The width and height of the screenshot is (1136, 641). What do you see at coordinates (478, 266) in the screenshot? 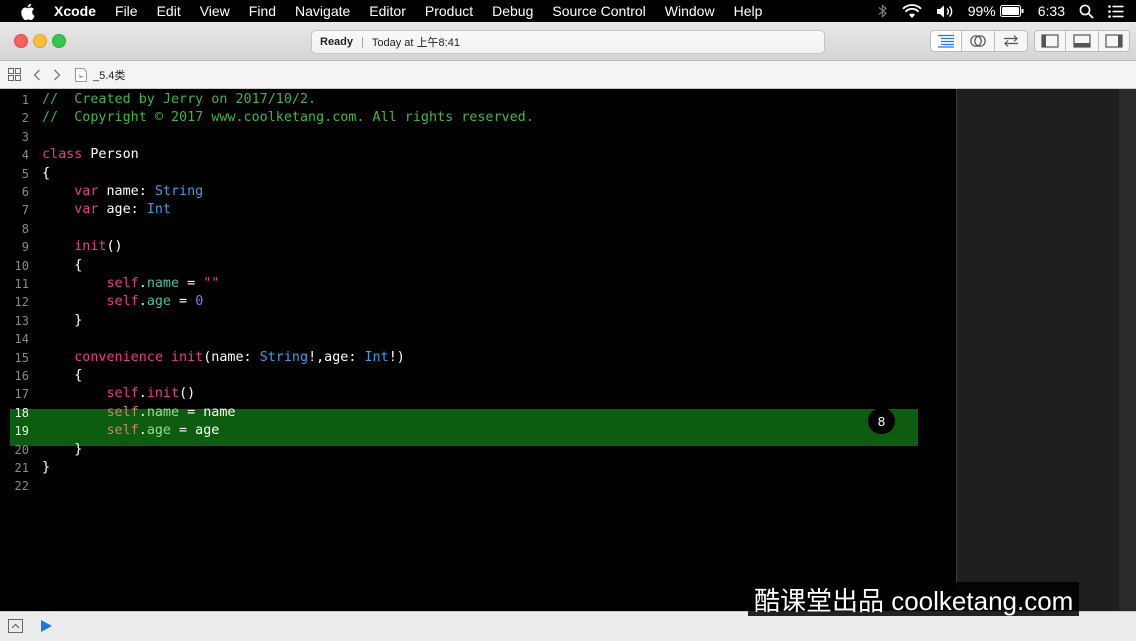
I see `code-line: 10 {` at bounding box center [478, 266].